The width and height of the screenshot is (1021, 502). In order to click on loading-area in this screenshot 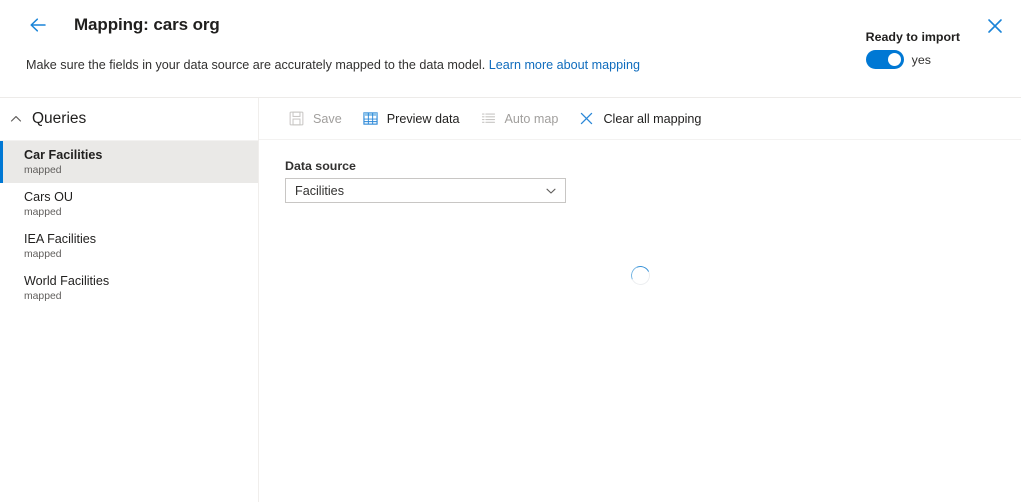, I will do `click(640, 275)`.